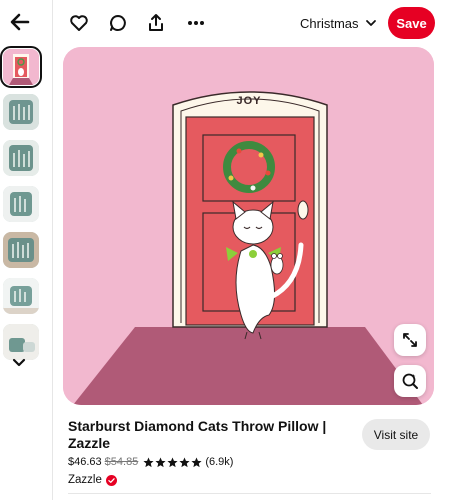 The image size is (449, 500). I want to click on visual-search-button, so click(410, 381).